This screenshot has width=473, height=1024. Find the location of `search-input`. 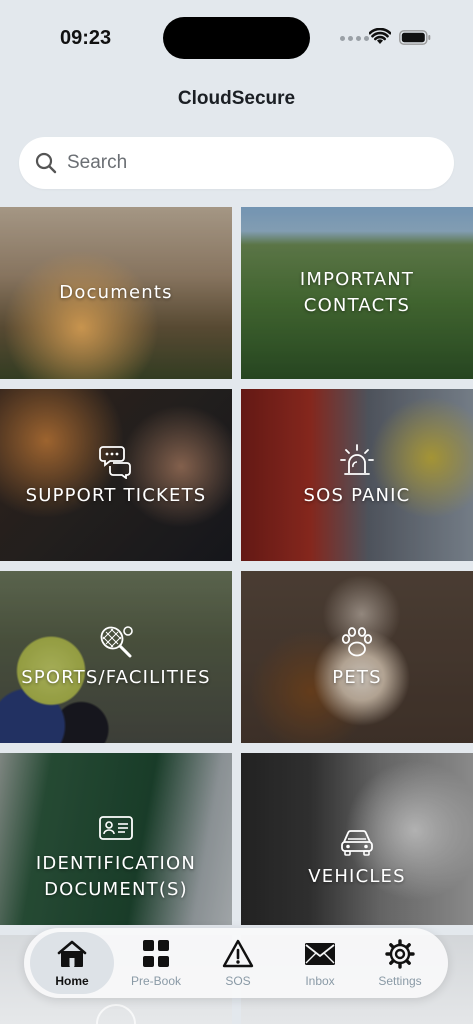

search-input is located at coordinates (247, 163).